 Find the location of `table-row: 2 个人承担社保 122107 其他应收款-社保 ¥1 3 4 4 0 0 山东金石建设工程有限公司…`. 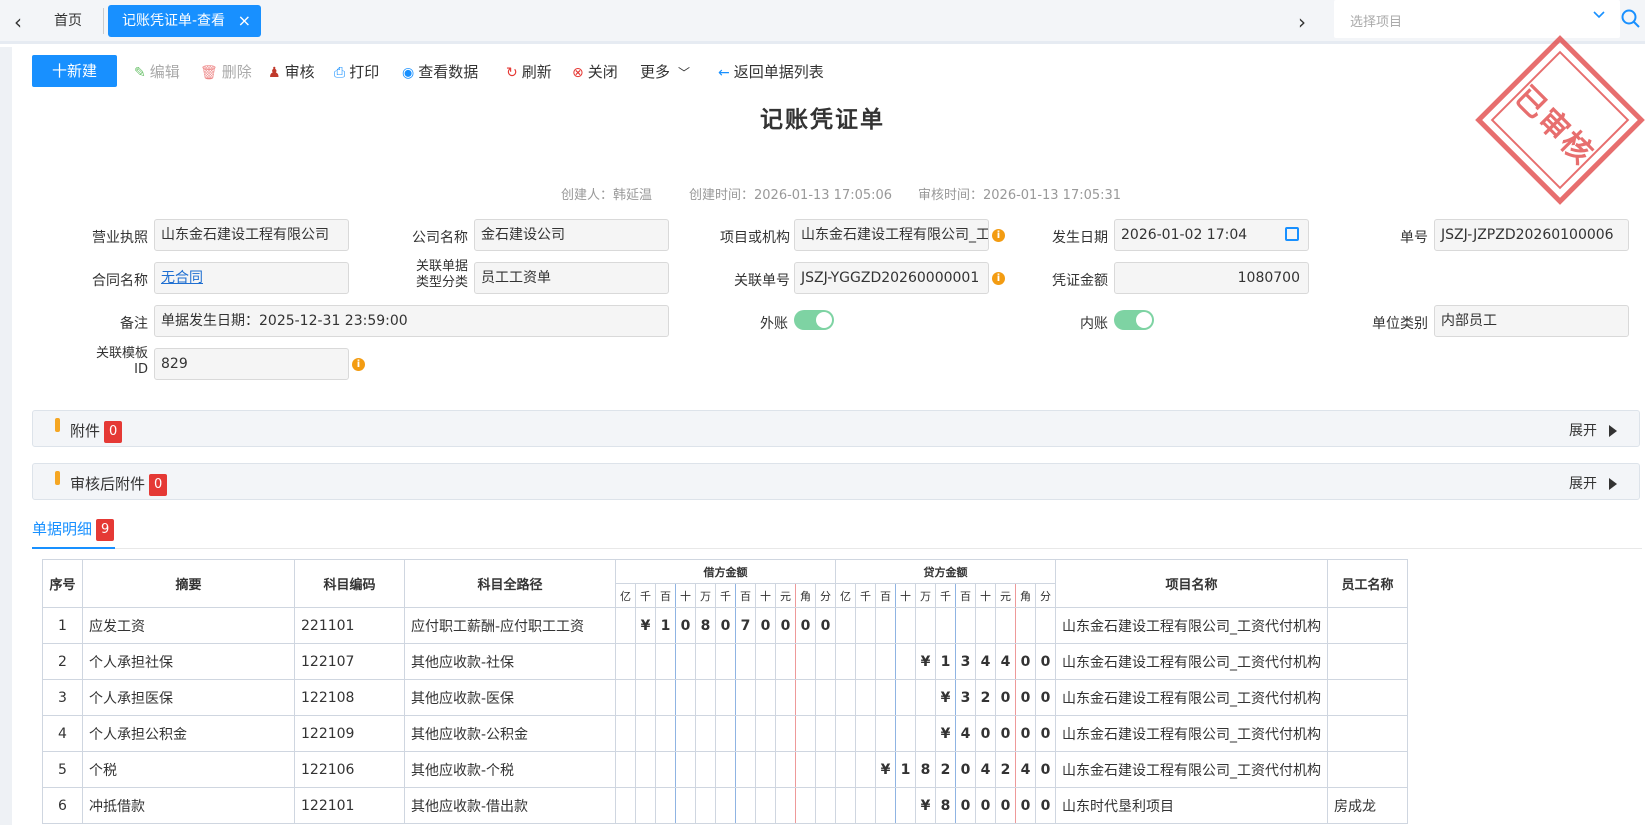

table-row: 2 个人承担社保 122107 其他应收款-社保 ¥1 3 4 4 0 0 山东金石建设工程有限公司… is located at coordinates (725, 661).